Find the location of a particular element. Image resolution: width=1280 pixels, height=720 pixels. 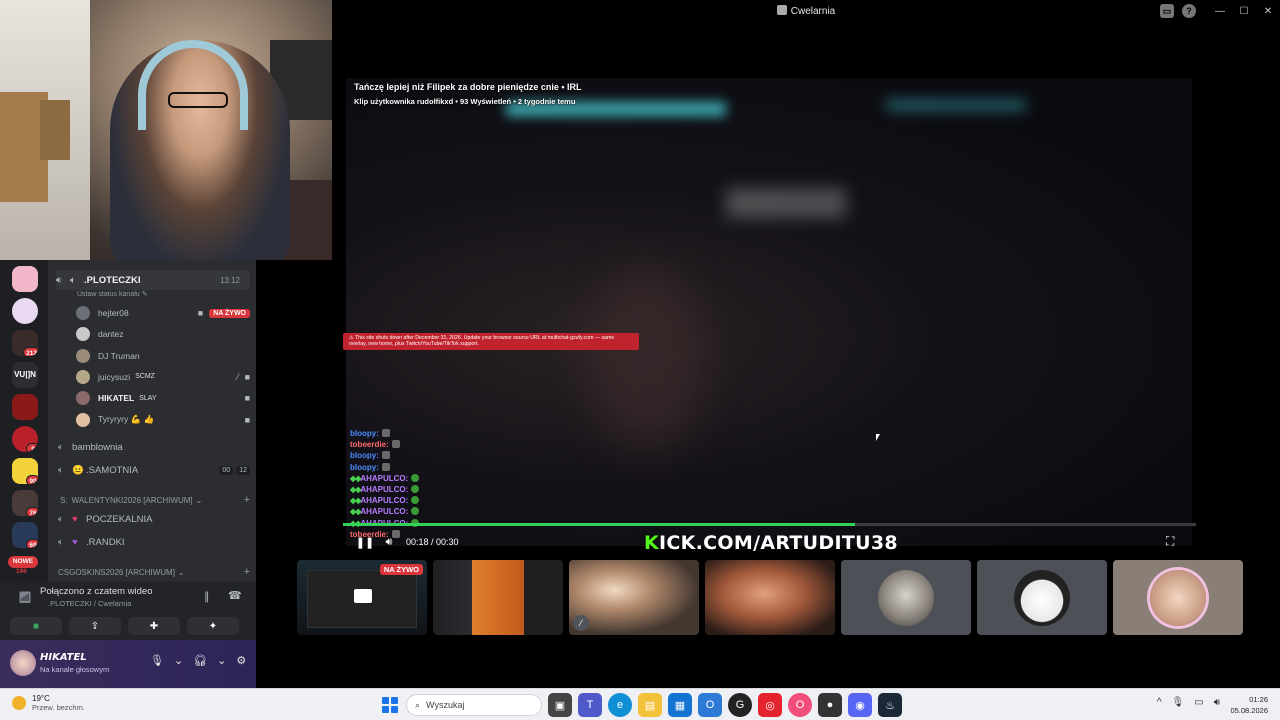

voice-status-title: Połączono z czatem wideo is located at coordinates (96, 591).